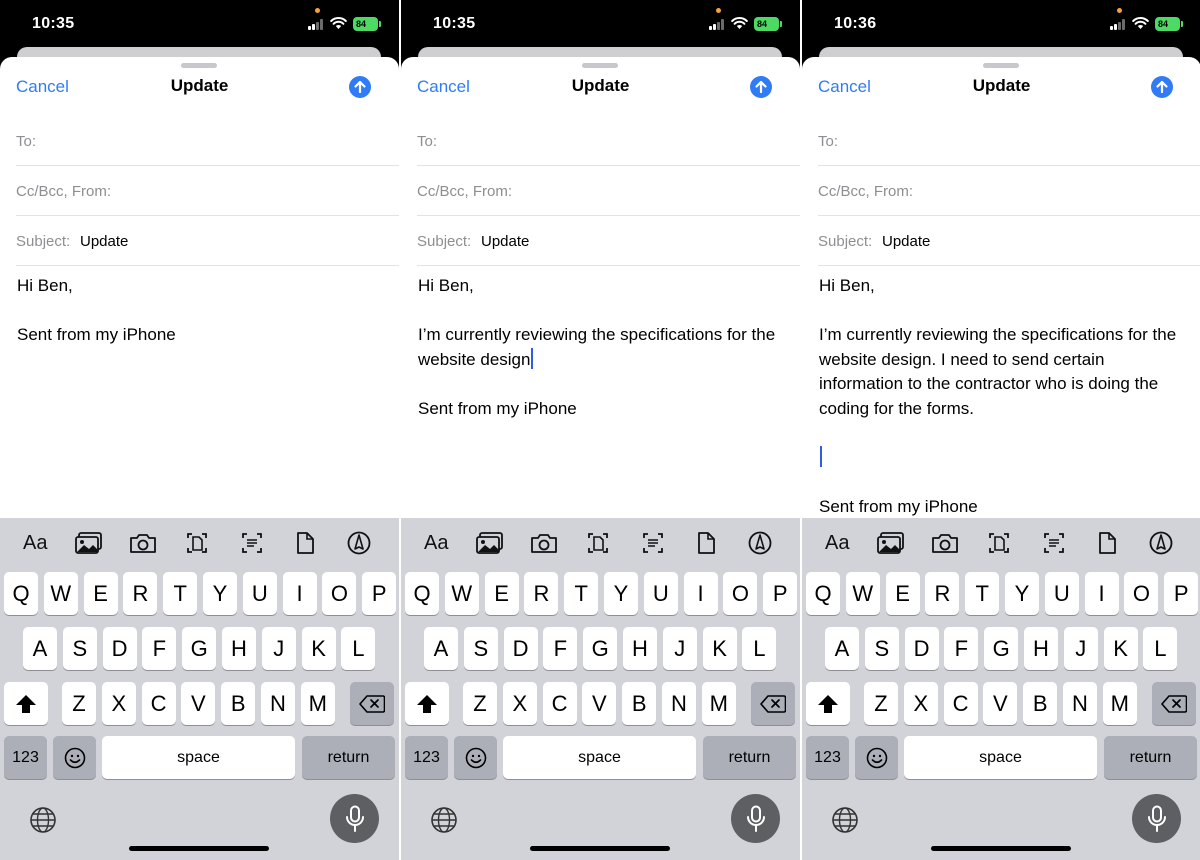 This screenshot has width=1200, height=860. Describe the element at coordinates (259, 593) in the screenshot. I see `key-u: U` at that location.